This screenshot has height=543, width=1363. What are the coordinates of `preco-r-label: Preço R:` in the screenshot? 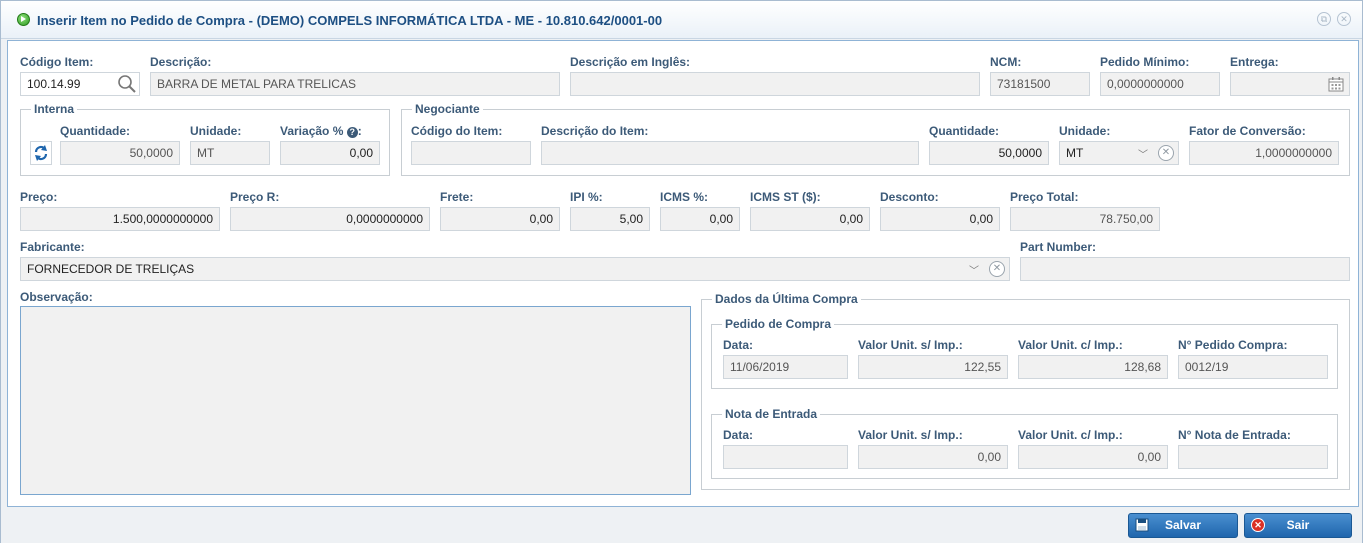 It's located at (255, 197).